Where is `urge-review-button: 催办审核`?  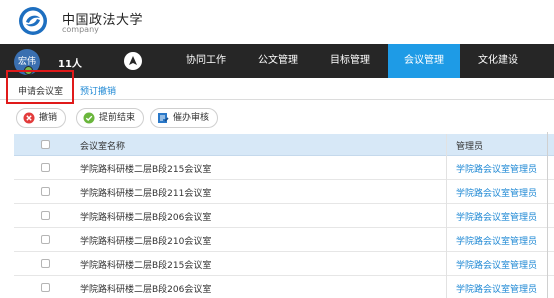
urge-review-button: 催办审核 is located at coordinates (184, 118).